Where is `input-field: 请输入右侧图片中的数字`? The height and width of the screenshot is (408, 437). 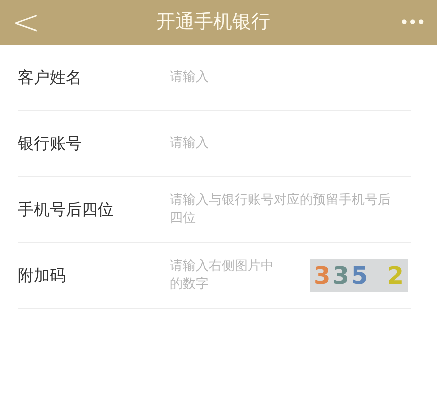
input-field: 请输入右侧图片中的数字 is located at coordinates (224, 276).